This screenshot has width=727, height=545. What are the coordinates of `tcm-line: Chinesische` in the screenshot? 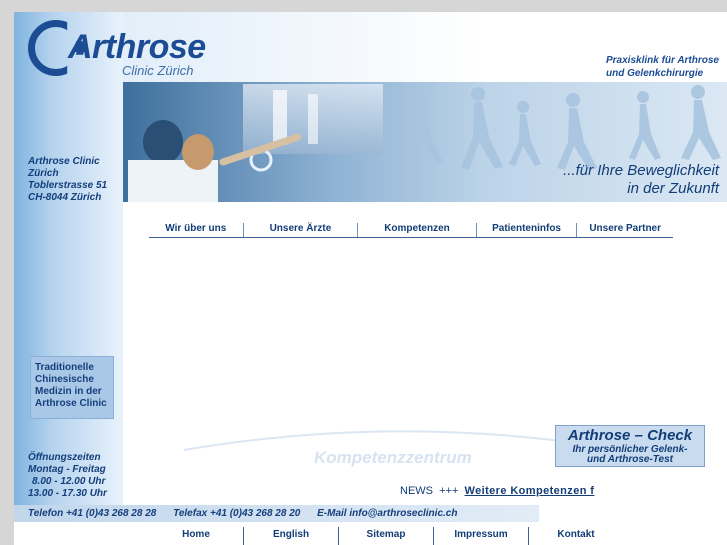 It's located at (64, 379).